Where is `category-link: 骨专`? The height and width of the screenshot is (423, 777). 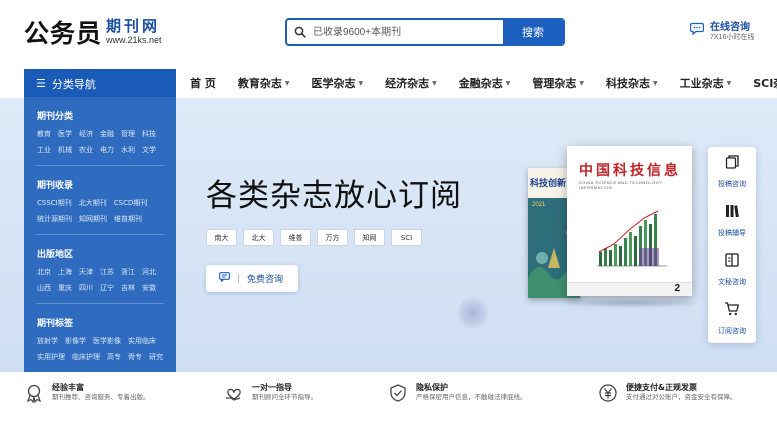 category-link: 骨专 is located at coordinates (135, 357).